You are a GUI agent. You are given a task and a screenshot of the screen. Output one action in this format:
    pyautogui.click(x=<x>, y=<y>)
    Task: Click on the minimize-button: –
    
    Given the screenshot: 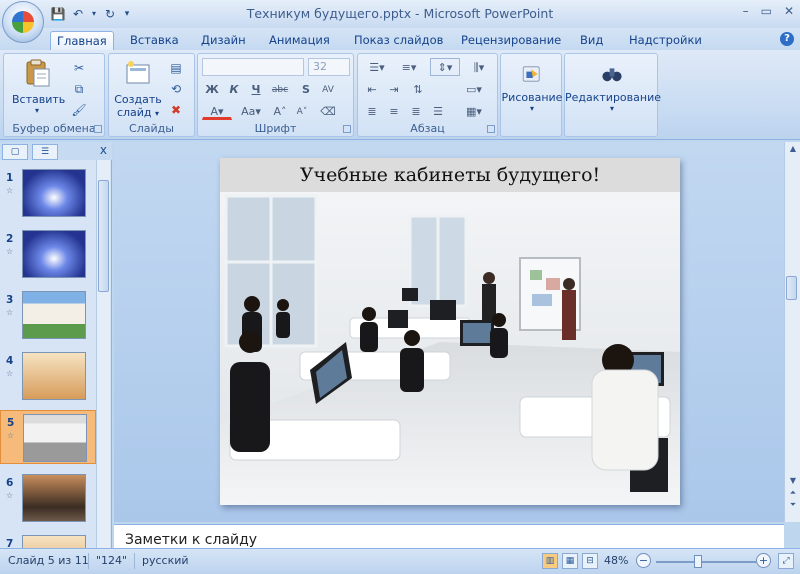 What is the action you would take?
    pyautogui.click(x=746, y=11)
    